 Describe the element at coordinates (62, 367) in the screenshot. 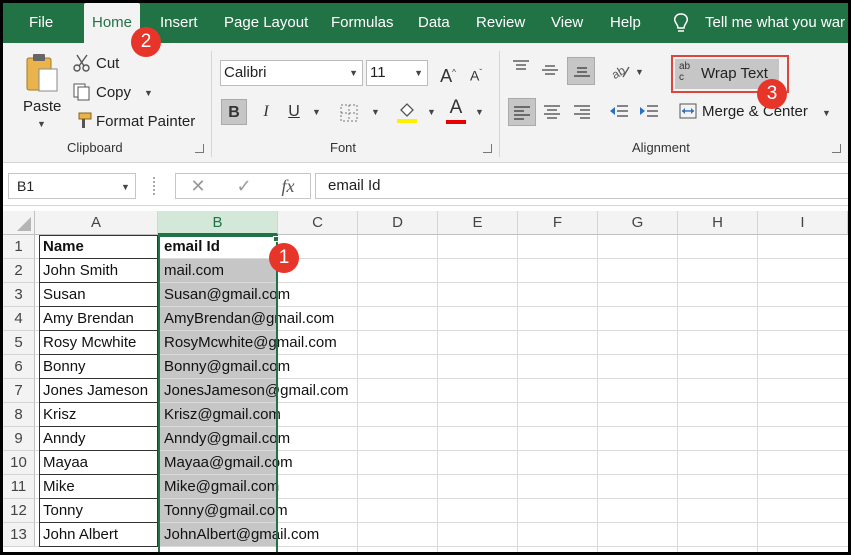

I see `cell-name: Bonny` at that location.